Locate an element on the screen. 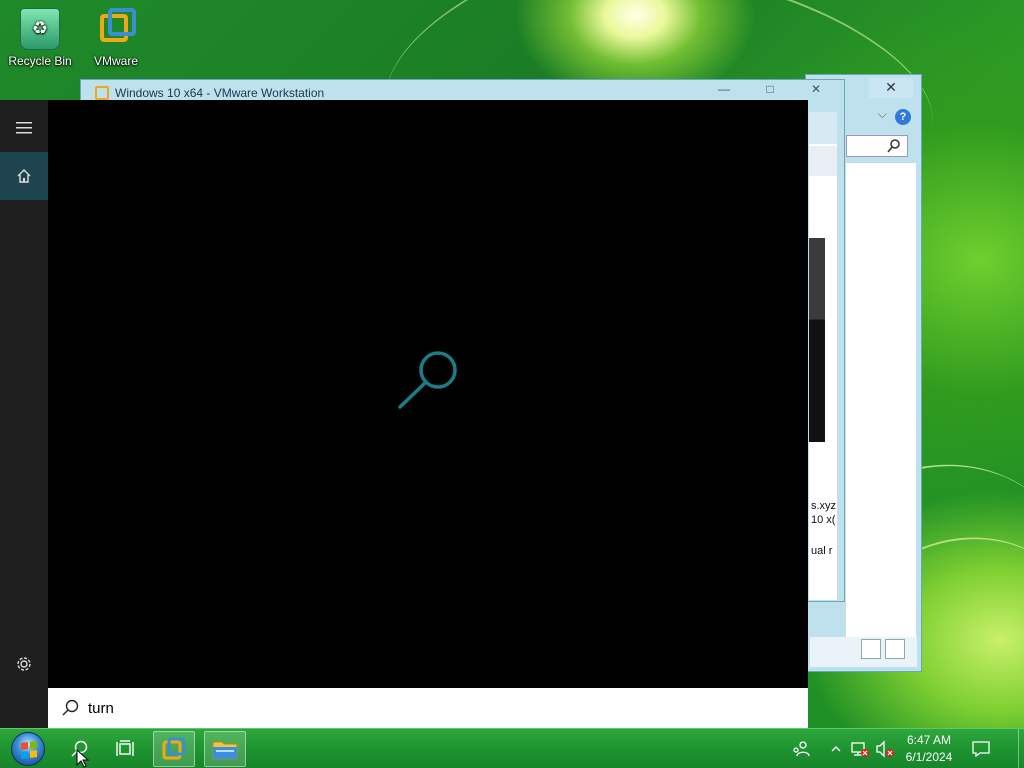 The height and width of the screenshot is (768, 1024). task-view-icon is located at coordinates (125, 748).